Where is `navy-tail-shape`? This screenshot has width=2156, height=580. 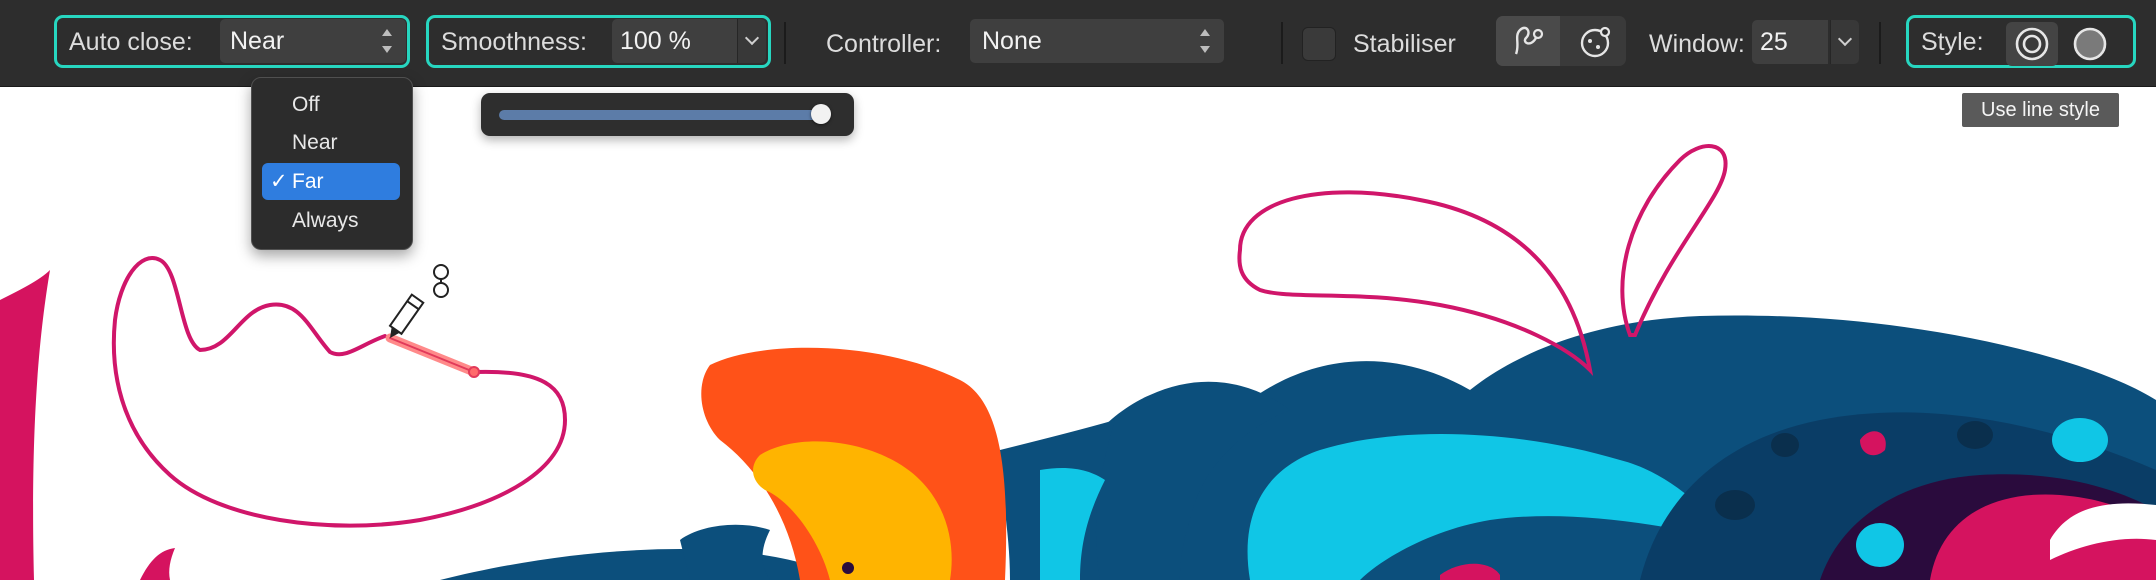 navy-tail-shape is located at coordinates (725, 552).